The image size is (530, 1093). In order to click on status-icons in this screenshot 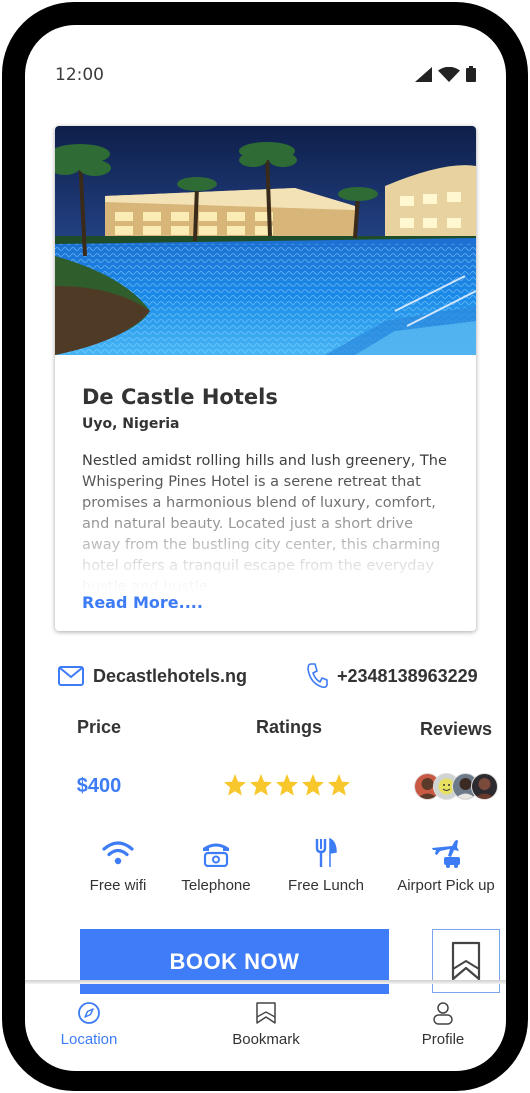, I will do `click(445, 74)`.